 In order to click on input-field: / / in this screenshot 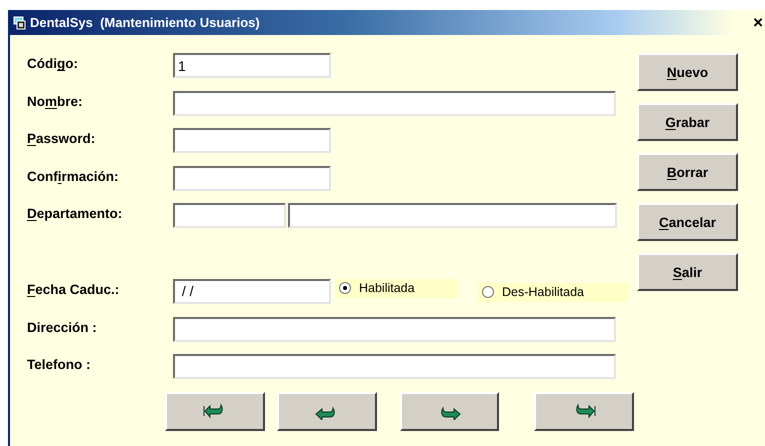, I will do `click(252, 291)`.